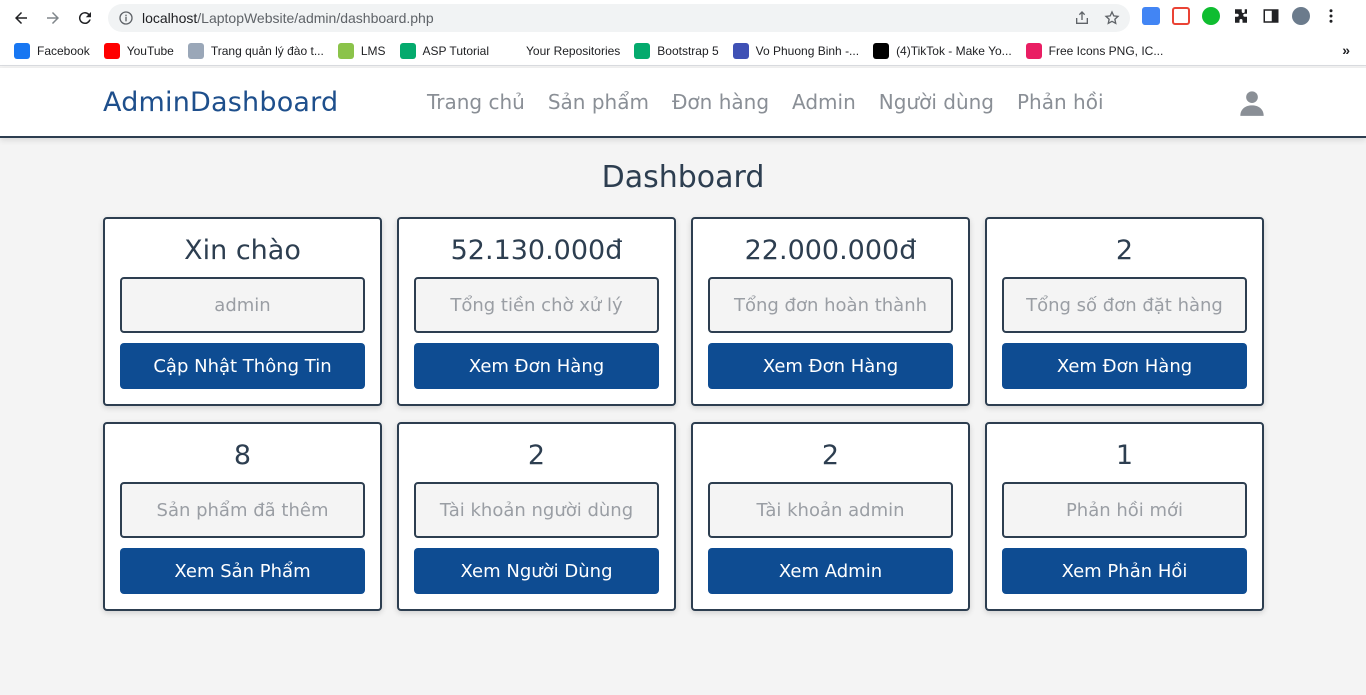 Image resolution: width=1366 pixels, height=695 pixels. I want to click on bookmark-label: Your Repositories, so click(573, 50).